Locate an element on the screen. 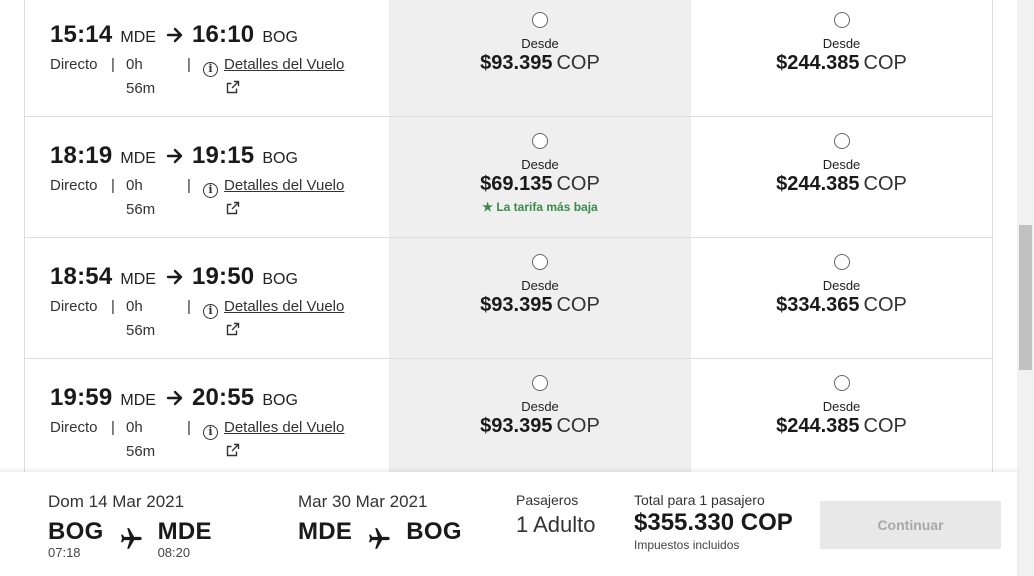  fare-price: $93.395 COP is located at coordinates (540, 426).